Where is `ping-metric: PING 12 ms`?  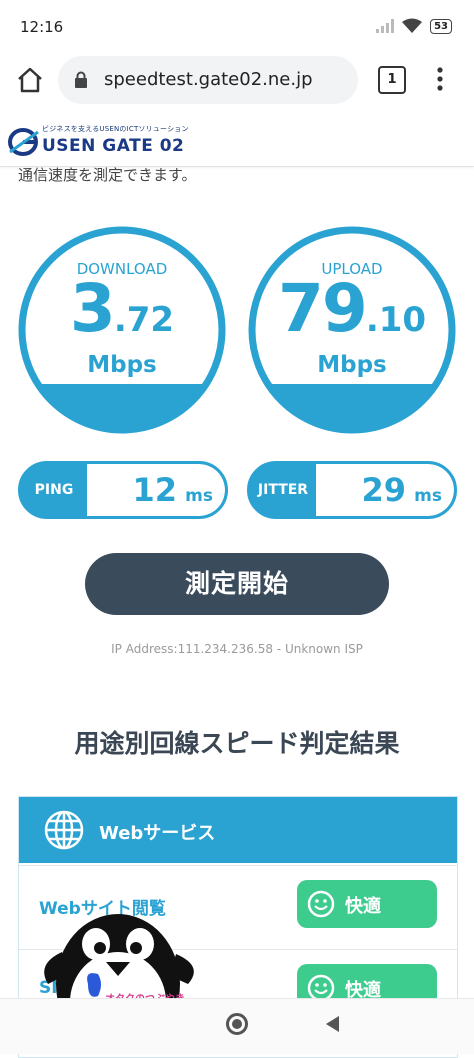
ping-metric: PING 12 ms is located at coordinates (123, 490).